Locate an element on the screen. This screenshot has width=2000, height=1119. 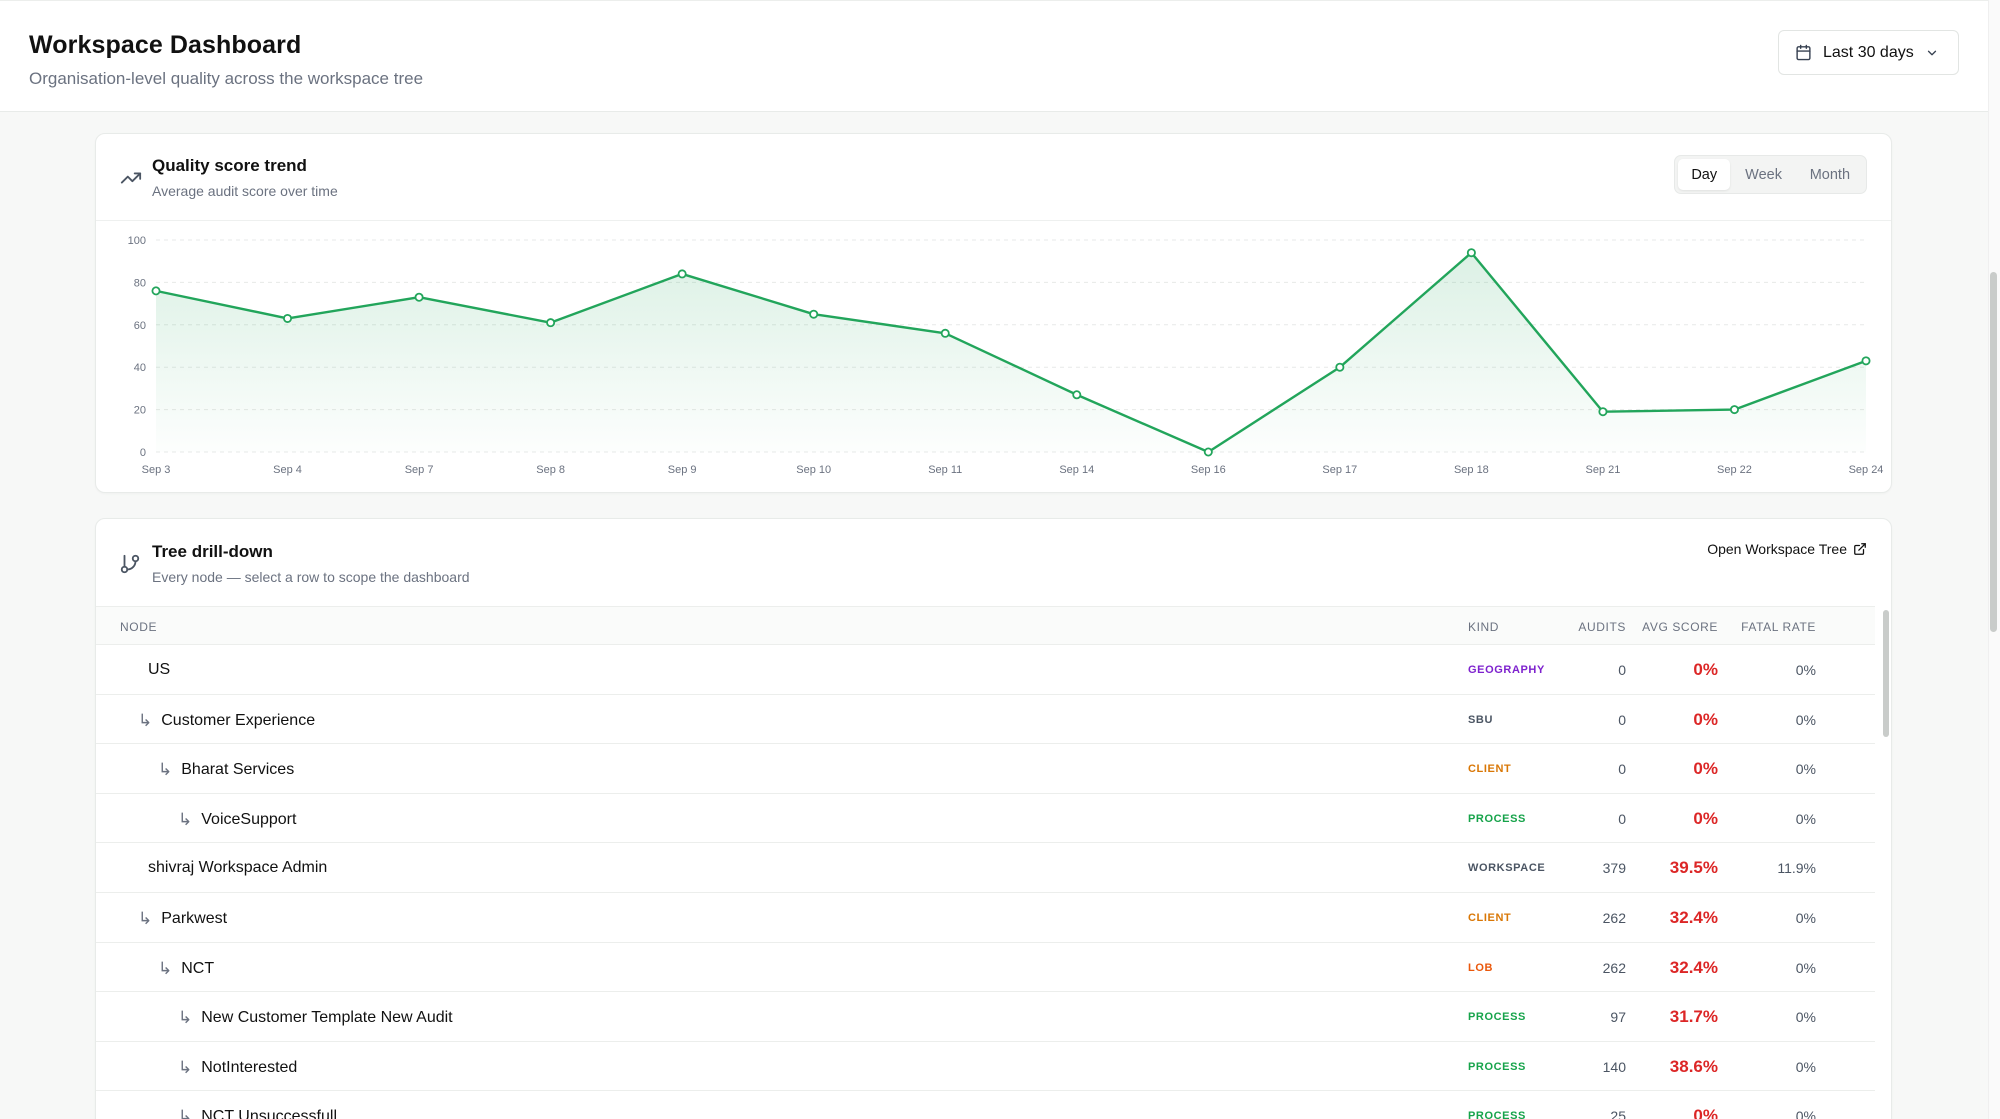
page-scrollbar-thumb is located at coordinates (1993, 452).